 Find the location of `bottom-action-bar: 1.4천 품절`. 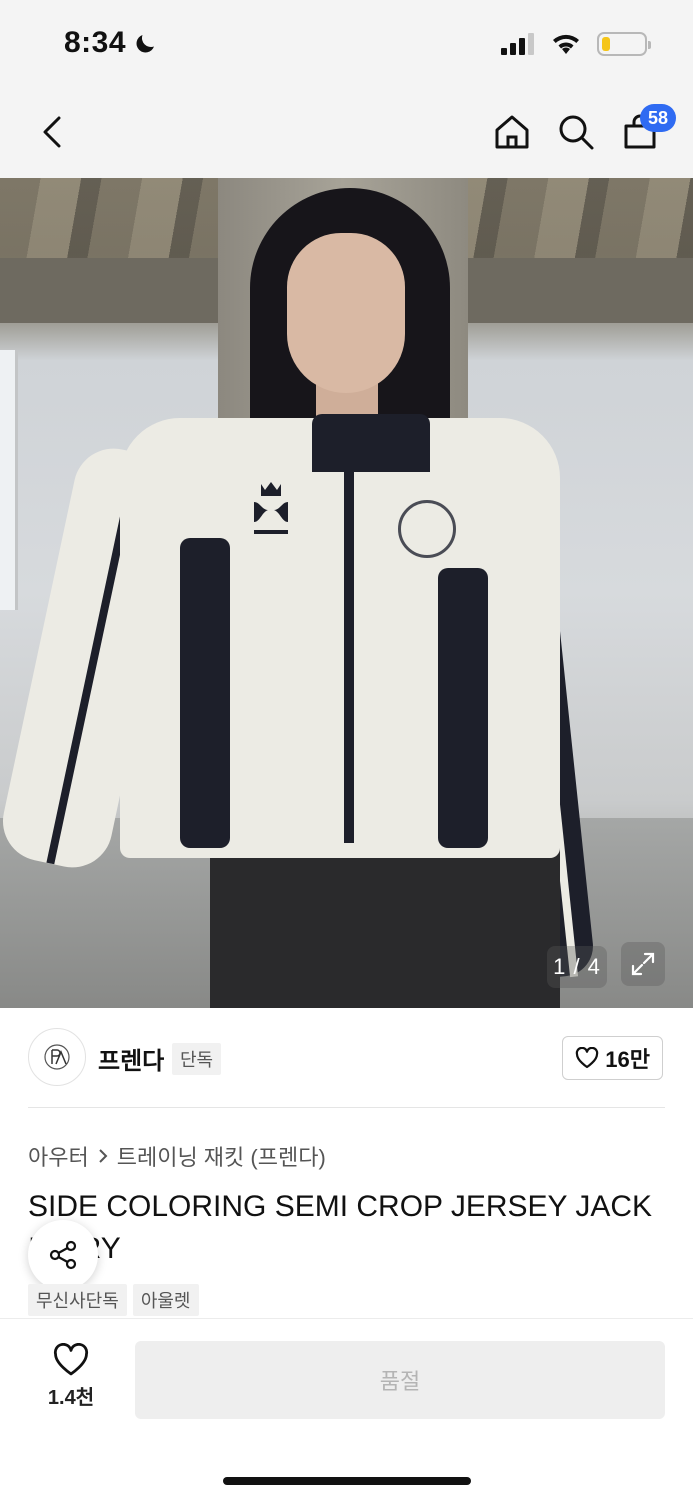

bottom-action-bar: 1.4천 품절 is located at coordinates (346, 1409).